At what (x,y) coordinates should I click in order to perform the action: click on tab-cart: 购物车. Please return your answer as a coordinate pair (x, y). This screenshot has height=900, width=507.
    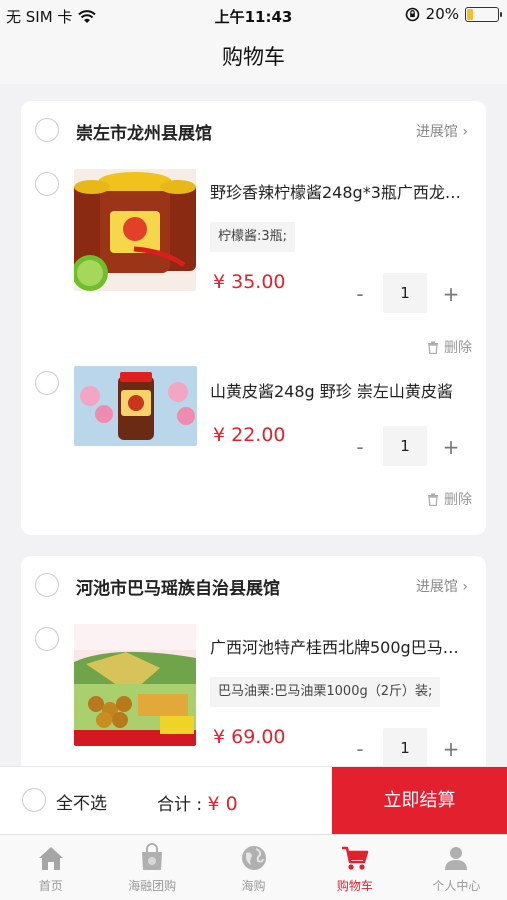
    Looking at the image, I should click on (354, 867).